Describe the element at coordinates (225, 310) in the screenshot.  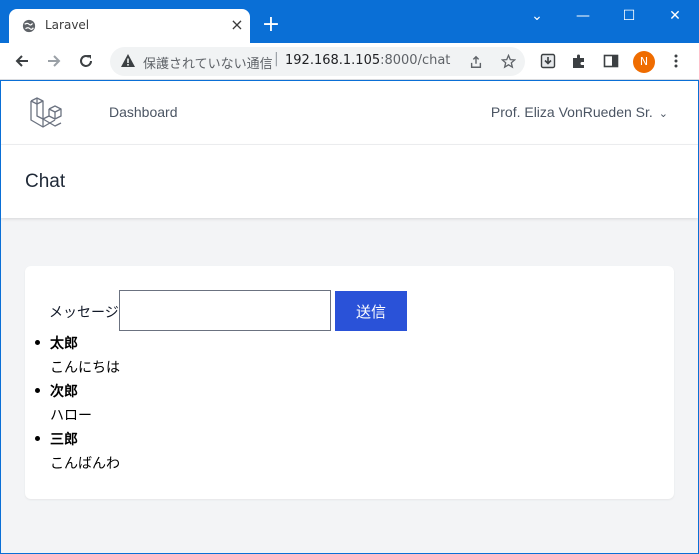
I see `message-input` at that location.